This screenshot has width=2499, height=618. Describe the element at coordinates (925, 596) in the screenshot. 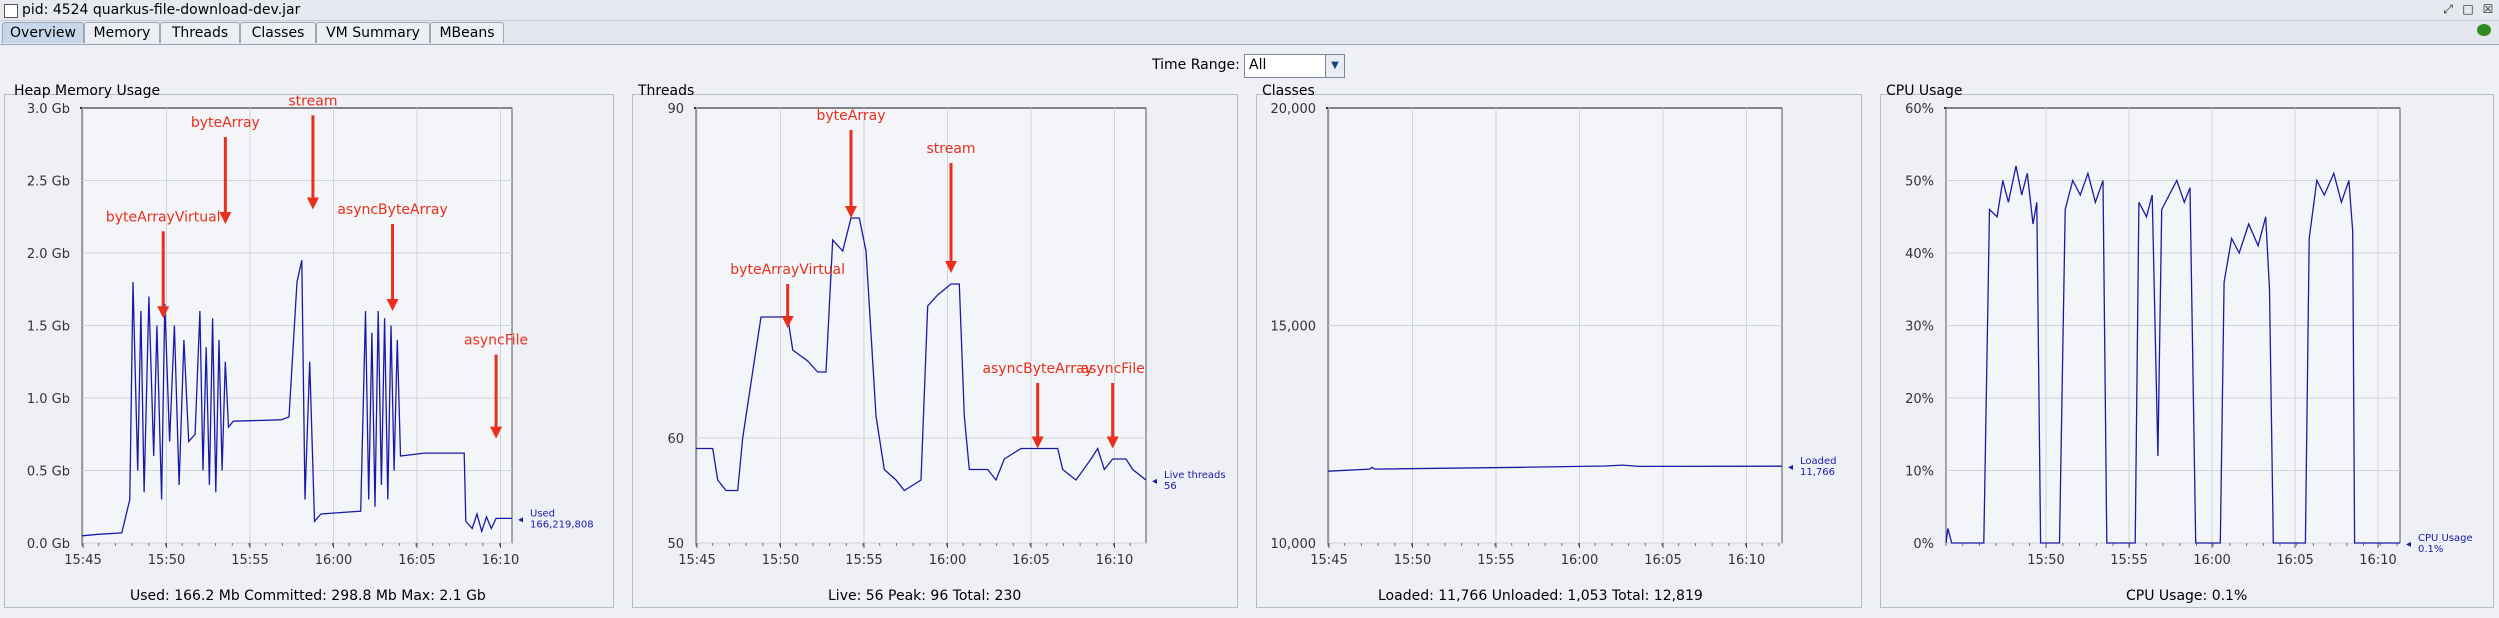

I see `threads-footer: Live: 56 Peak: 96 Total: 230` at that location.